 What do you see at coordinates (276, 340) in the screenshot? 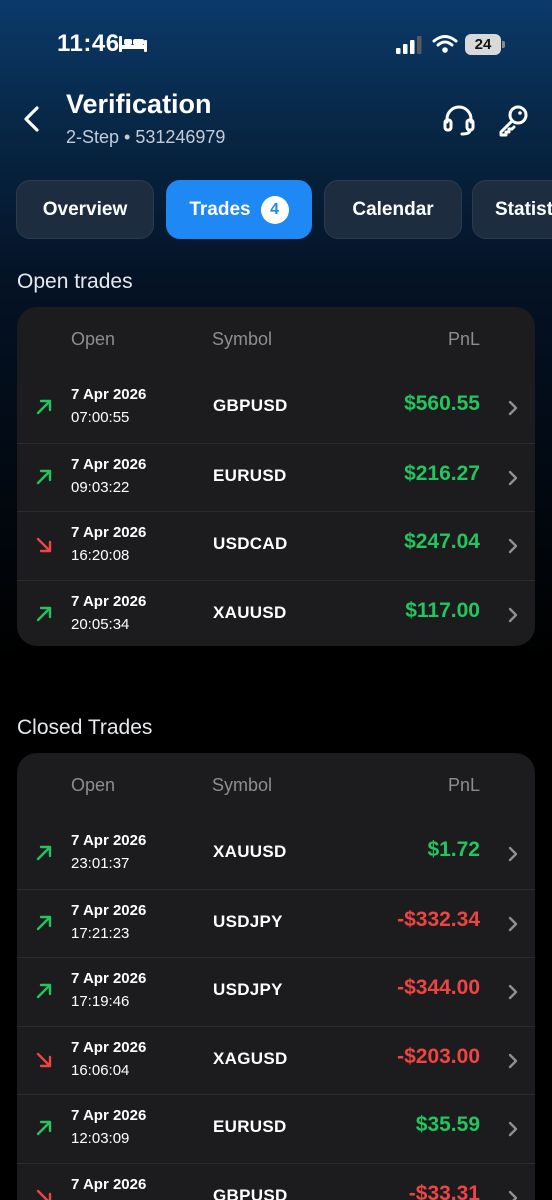
I see `open-trades-header: Open Symbol PnL` at bounding box center [276, 340].